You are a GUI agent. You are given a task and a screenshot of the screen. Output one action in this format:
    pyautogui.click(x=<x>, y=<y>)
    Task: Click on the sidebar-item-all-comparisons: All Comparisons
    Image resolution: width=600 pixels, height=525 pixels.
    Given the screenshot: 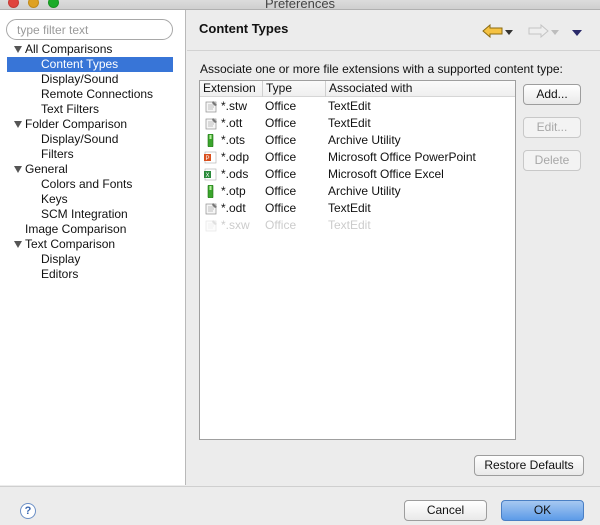 What is the action you would take?
    pyautogui.click(x=93, y=49)
    